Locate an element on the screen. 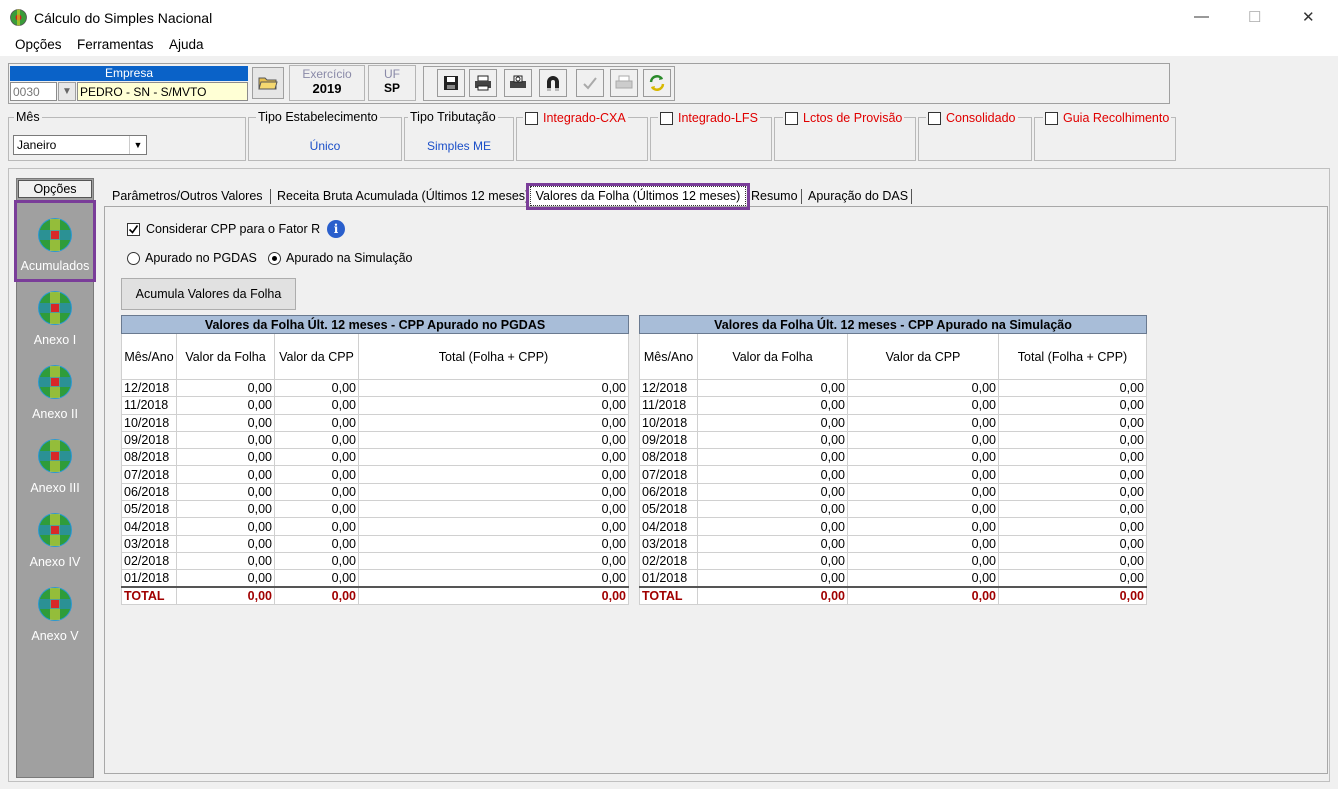  open-folder-button is located at coordinates (268, 83).